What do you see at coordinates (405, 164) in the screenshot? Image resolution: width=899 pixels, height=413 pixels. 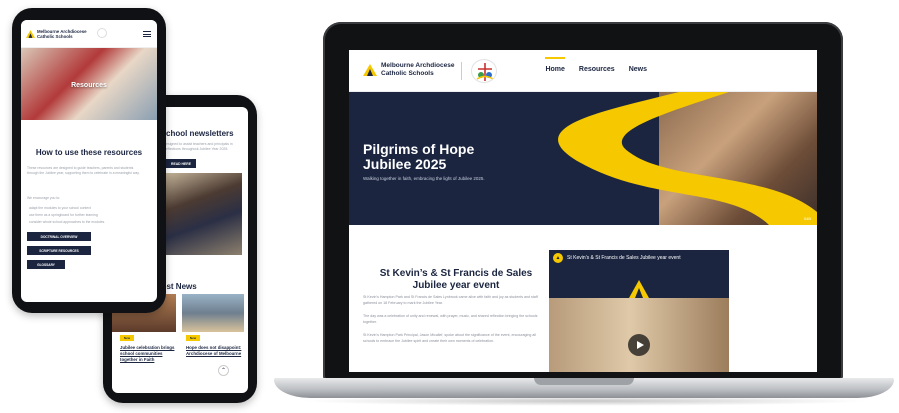 I see `hero-title-line-2: Jubilee 2025` at bounding box center [405, 164].